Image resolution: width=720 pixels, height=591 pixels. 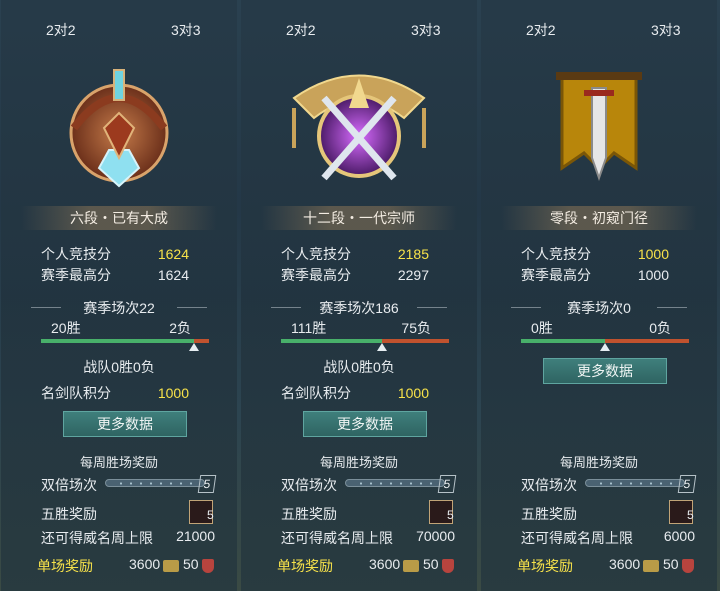 What do you see at coordinates (371, 538) in the screenshot?
I see `weekly-cap-row: 还可得威名周上限 70000` at bounding box center [371, 538].